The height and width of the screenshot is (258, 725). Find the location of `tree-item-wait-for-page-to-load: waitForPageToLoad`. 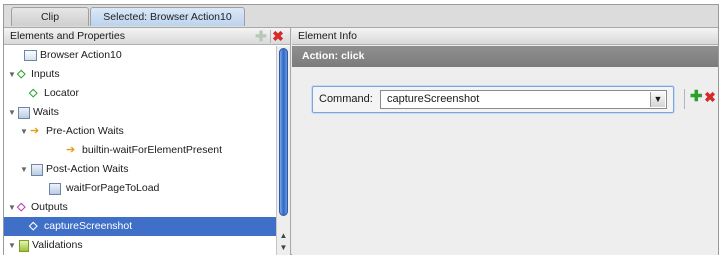

tree-item-wait-for-page-to-load: waitForPageToLoad is located at coordinates (140, 188).